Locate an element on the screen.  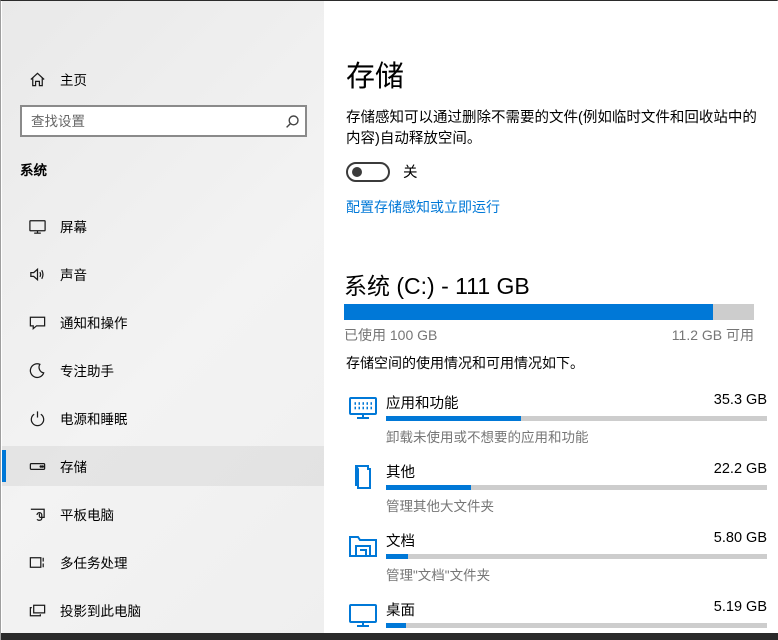
sidebar-item-power-sleep: 电源和睡眠 is located at coordinates (163, 418).